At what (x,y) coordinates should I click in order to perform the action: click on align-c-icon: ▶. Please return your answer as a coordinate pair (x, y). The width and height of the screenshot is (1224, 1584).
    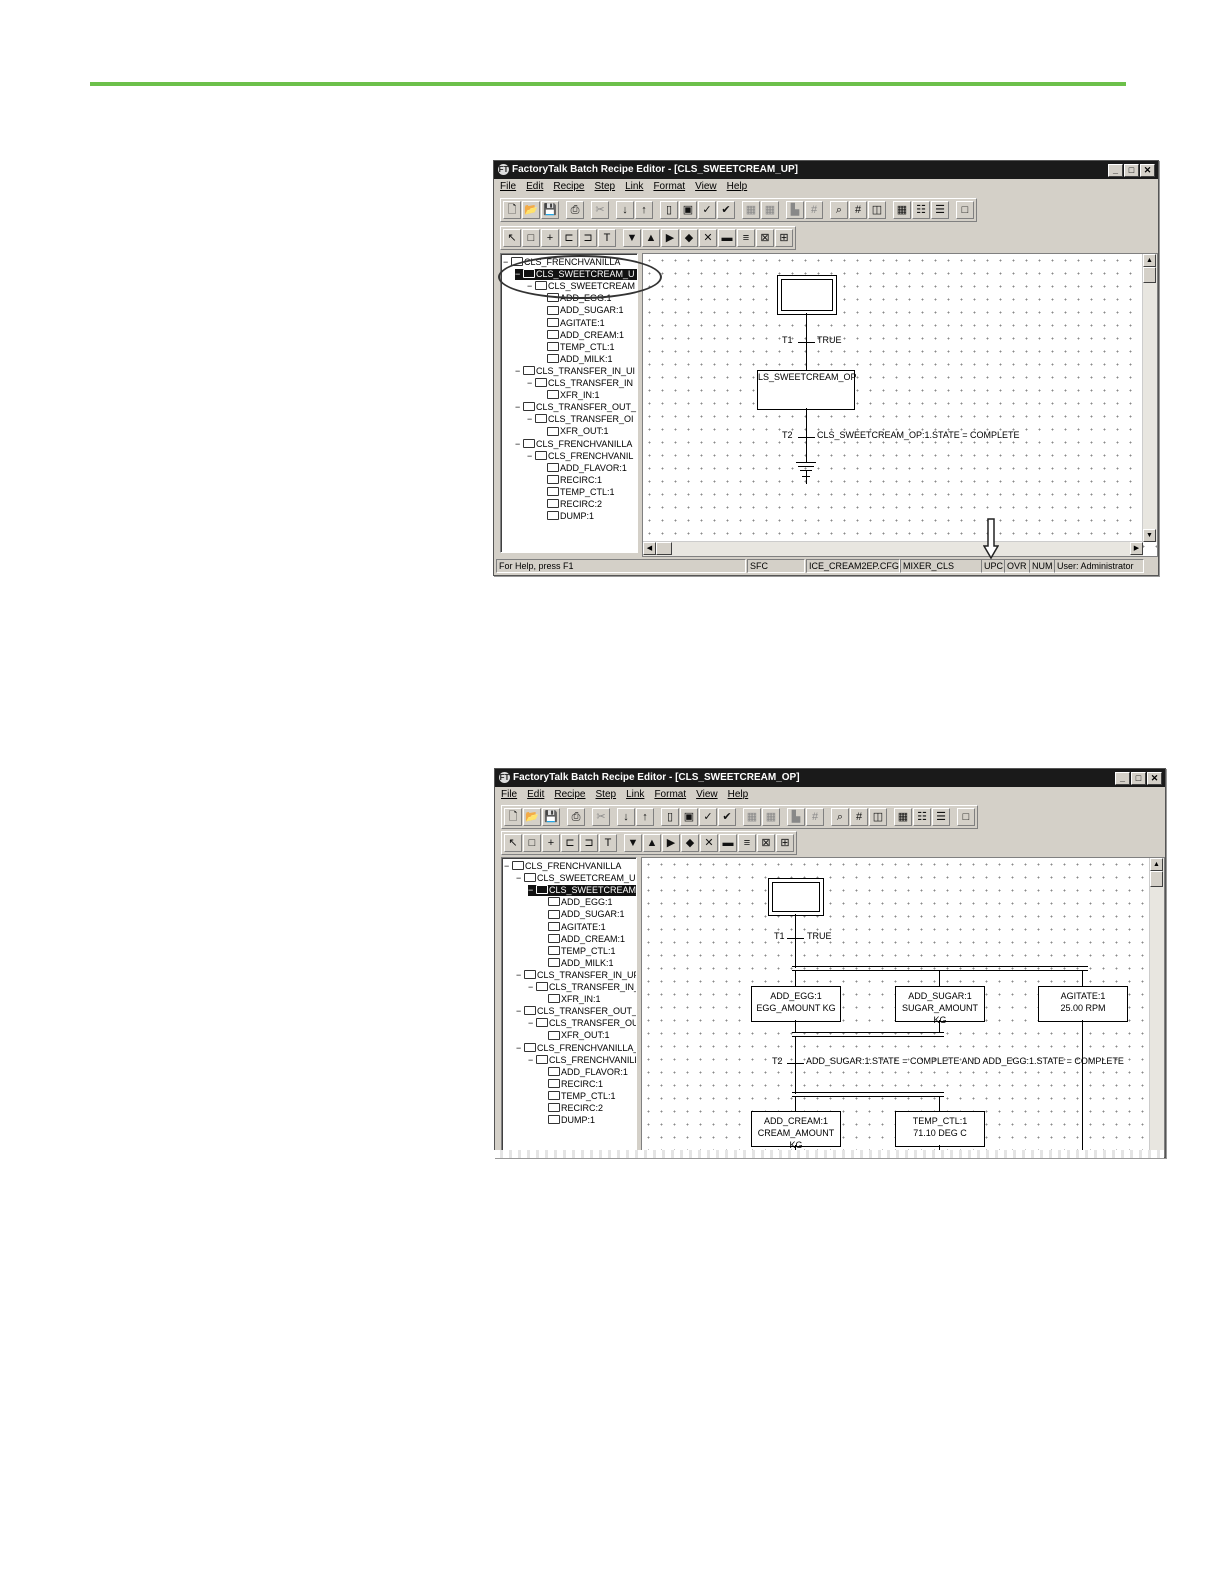
    Looking at the image, I should click on (671, 843).